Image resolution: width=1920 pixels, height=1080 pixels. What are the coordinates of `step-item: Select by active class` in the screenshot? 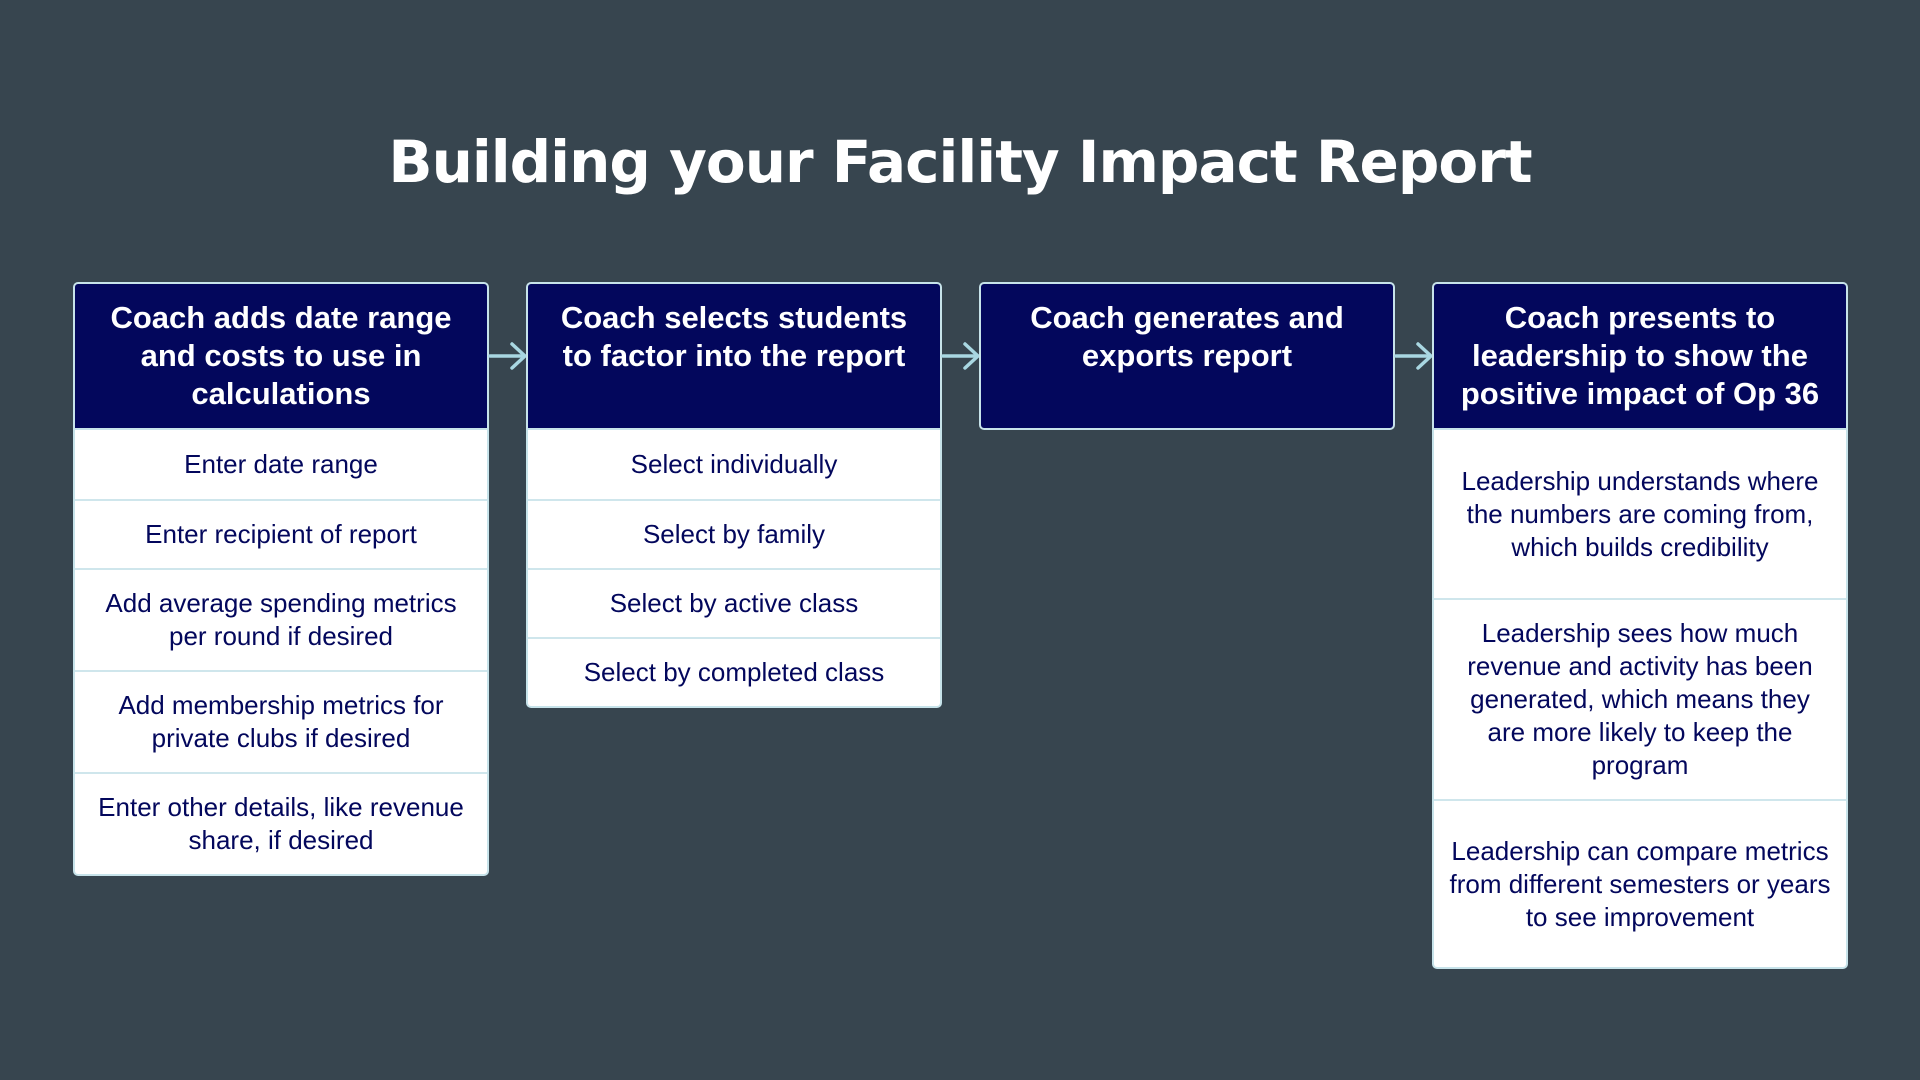 It's located at (734, 602).